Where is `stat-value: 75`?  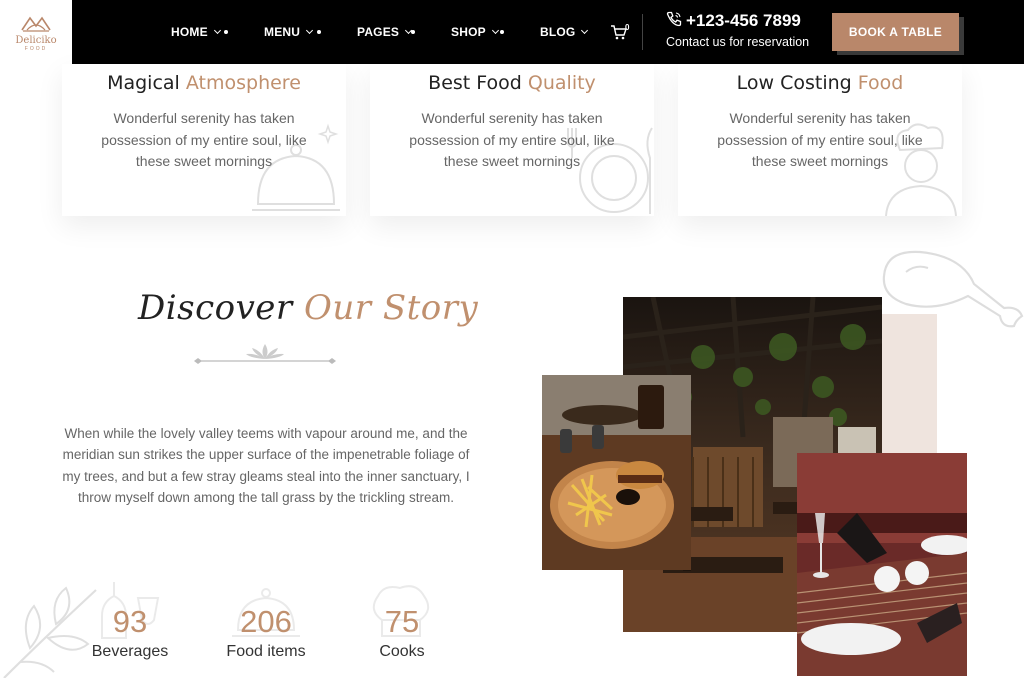 stat-value: 75 is located at coordinates (402, 621).